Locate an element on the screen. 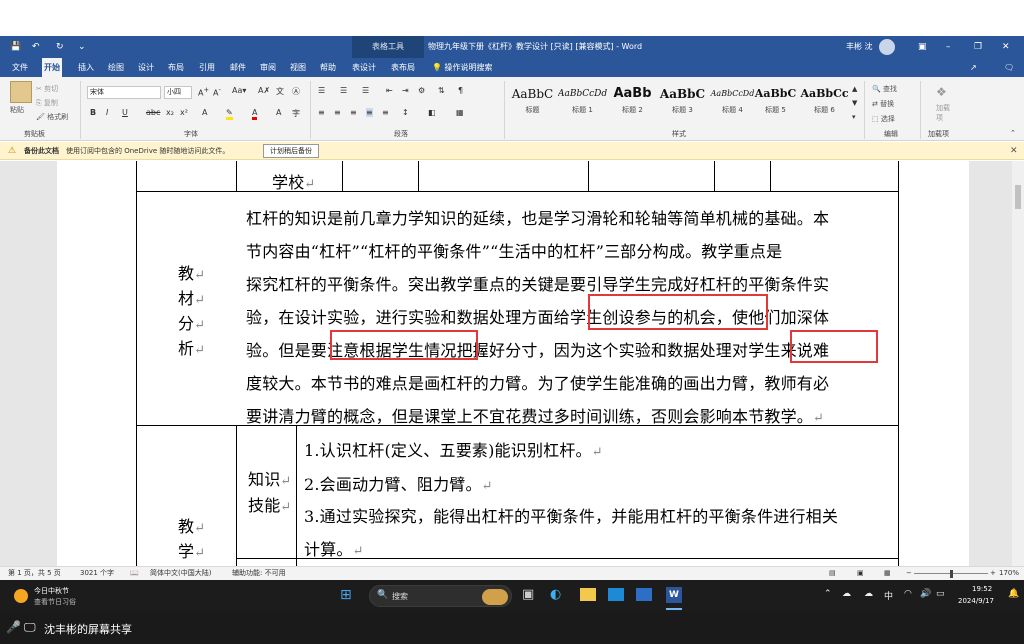  task-view-icon: ▣ is located at coordinates (528, 594).